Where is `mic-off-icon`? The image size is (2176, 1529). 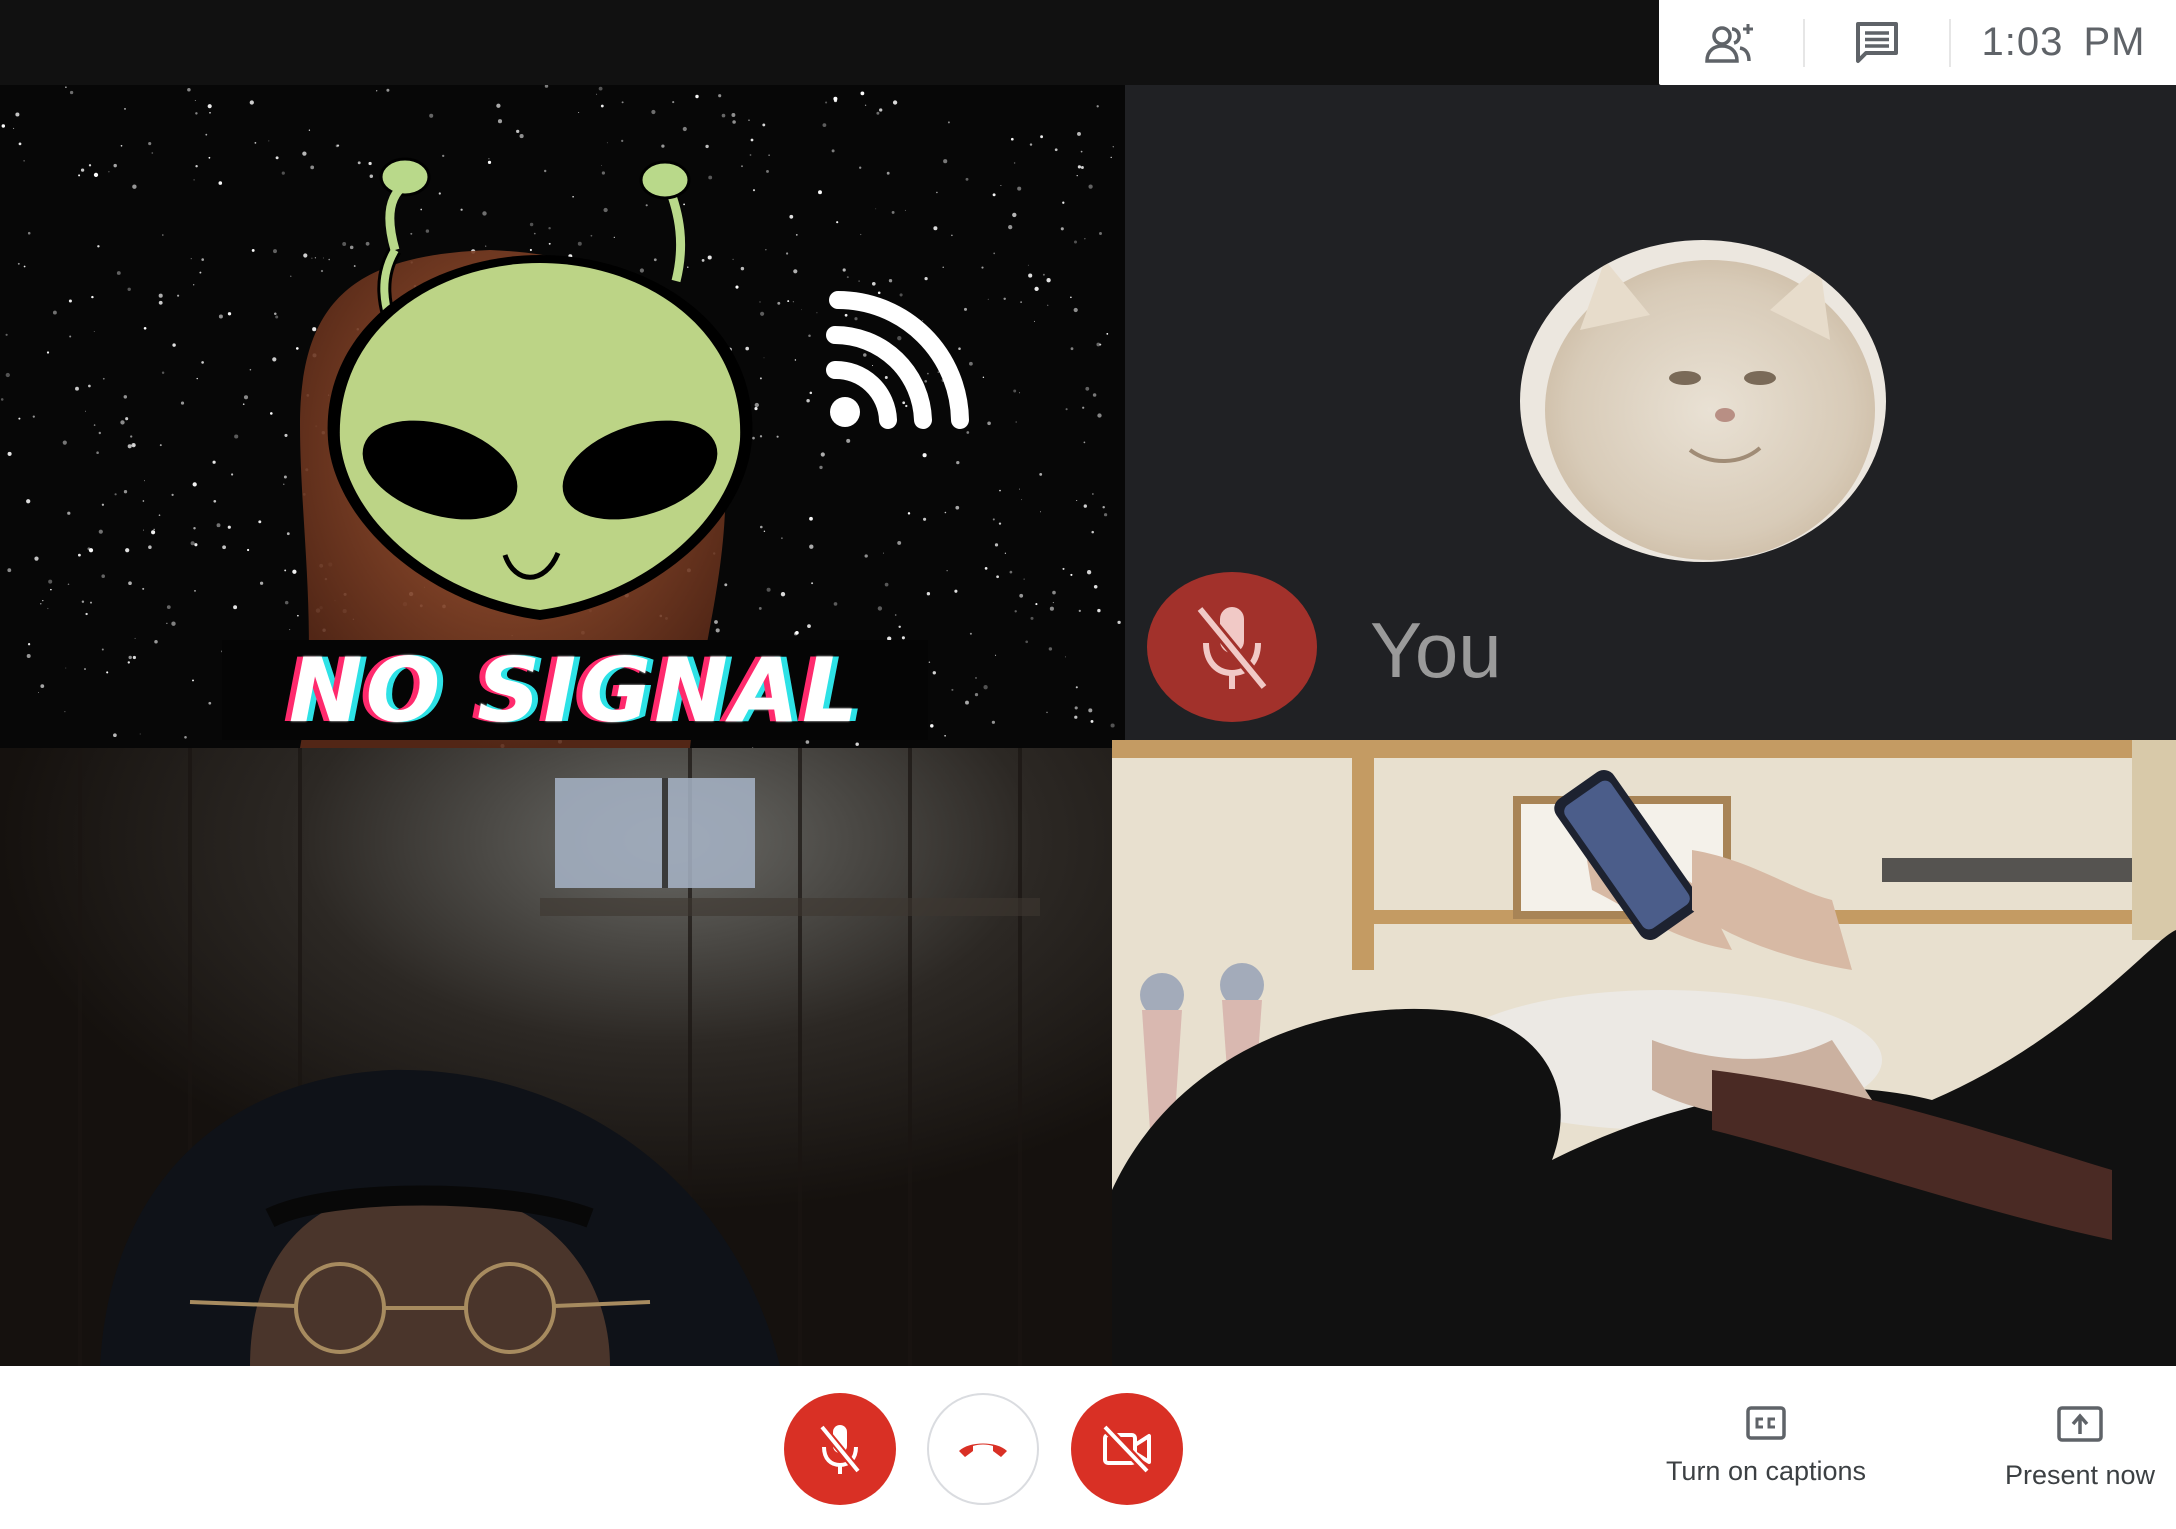 mic-off-icon is located at coordinates (840, 1449).